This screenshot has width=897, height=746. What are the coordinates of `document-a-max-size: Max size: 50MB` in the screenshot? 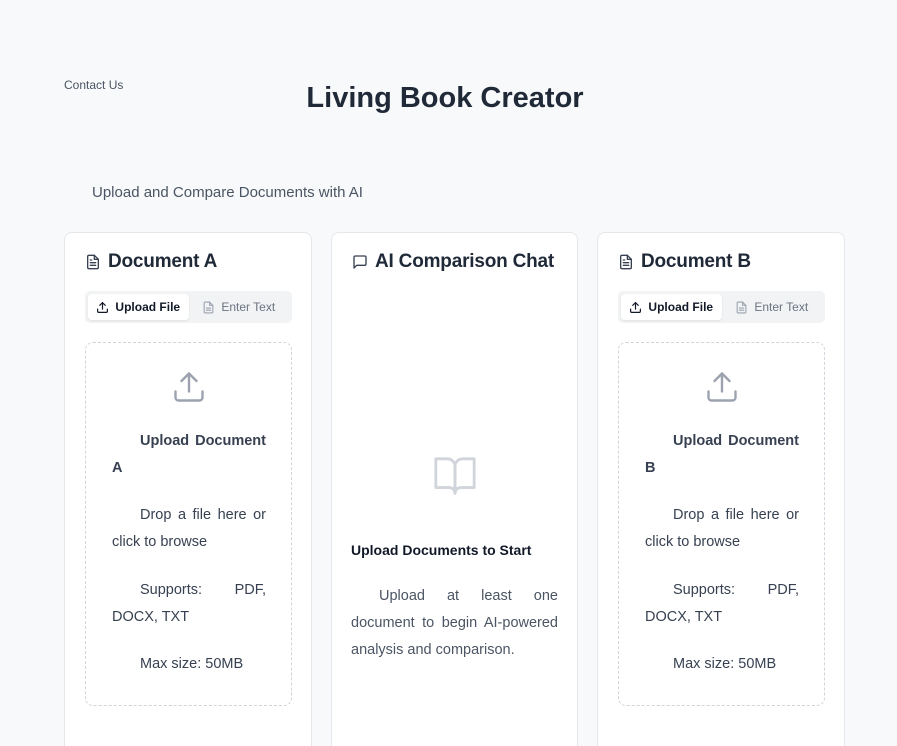 It's located at (192, 664).